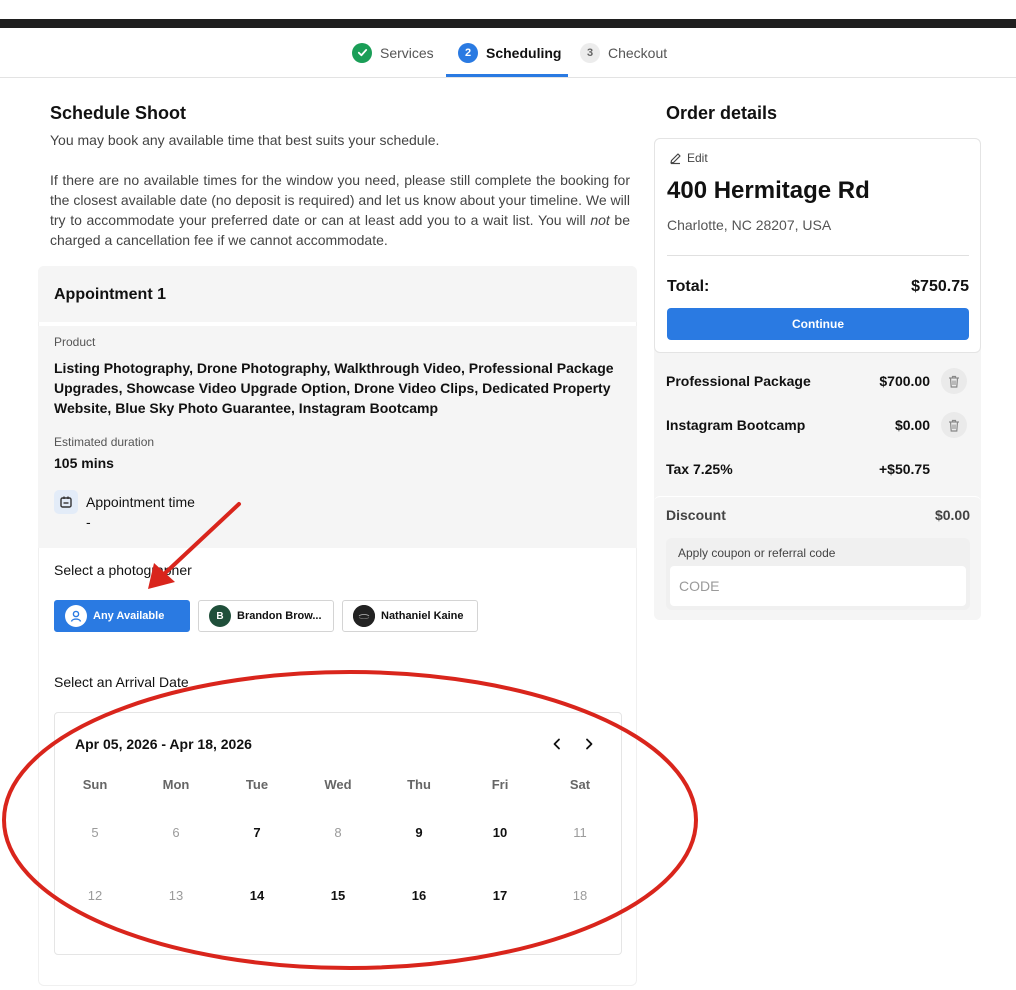  Describe the element at coordinates (419, 832) in the screenshot. I see `calendar-day: 9` at that location.